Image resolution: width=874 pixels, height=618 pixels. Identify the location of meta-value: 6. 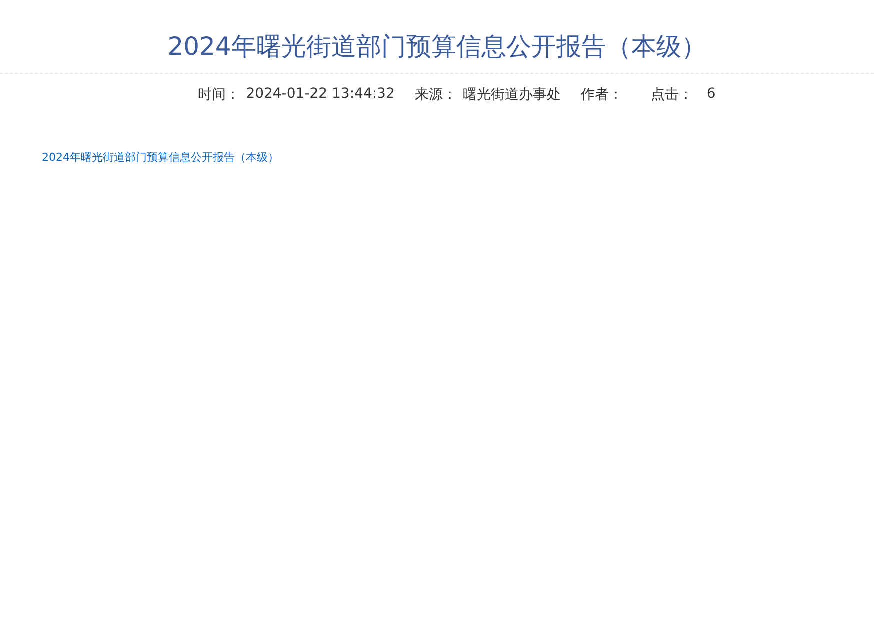
(711, 95).